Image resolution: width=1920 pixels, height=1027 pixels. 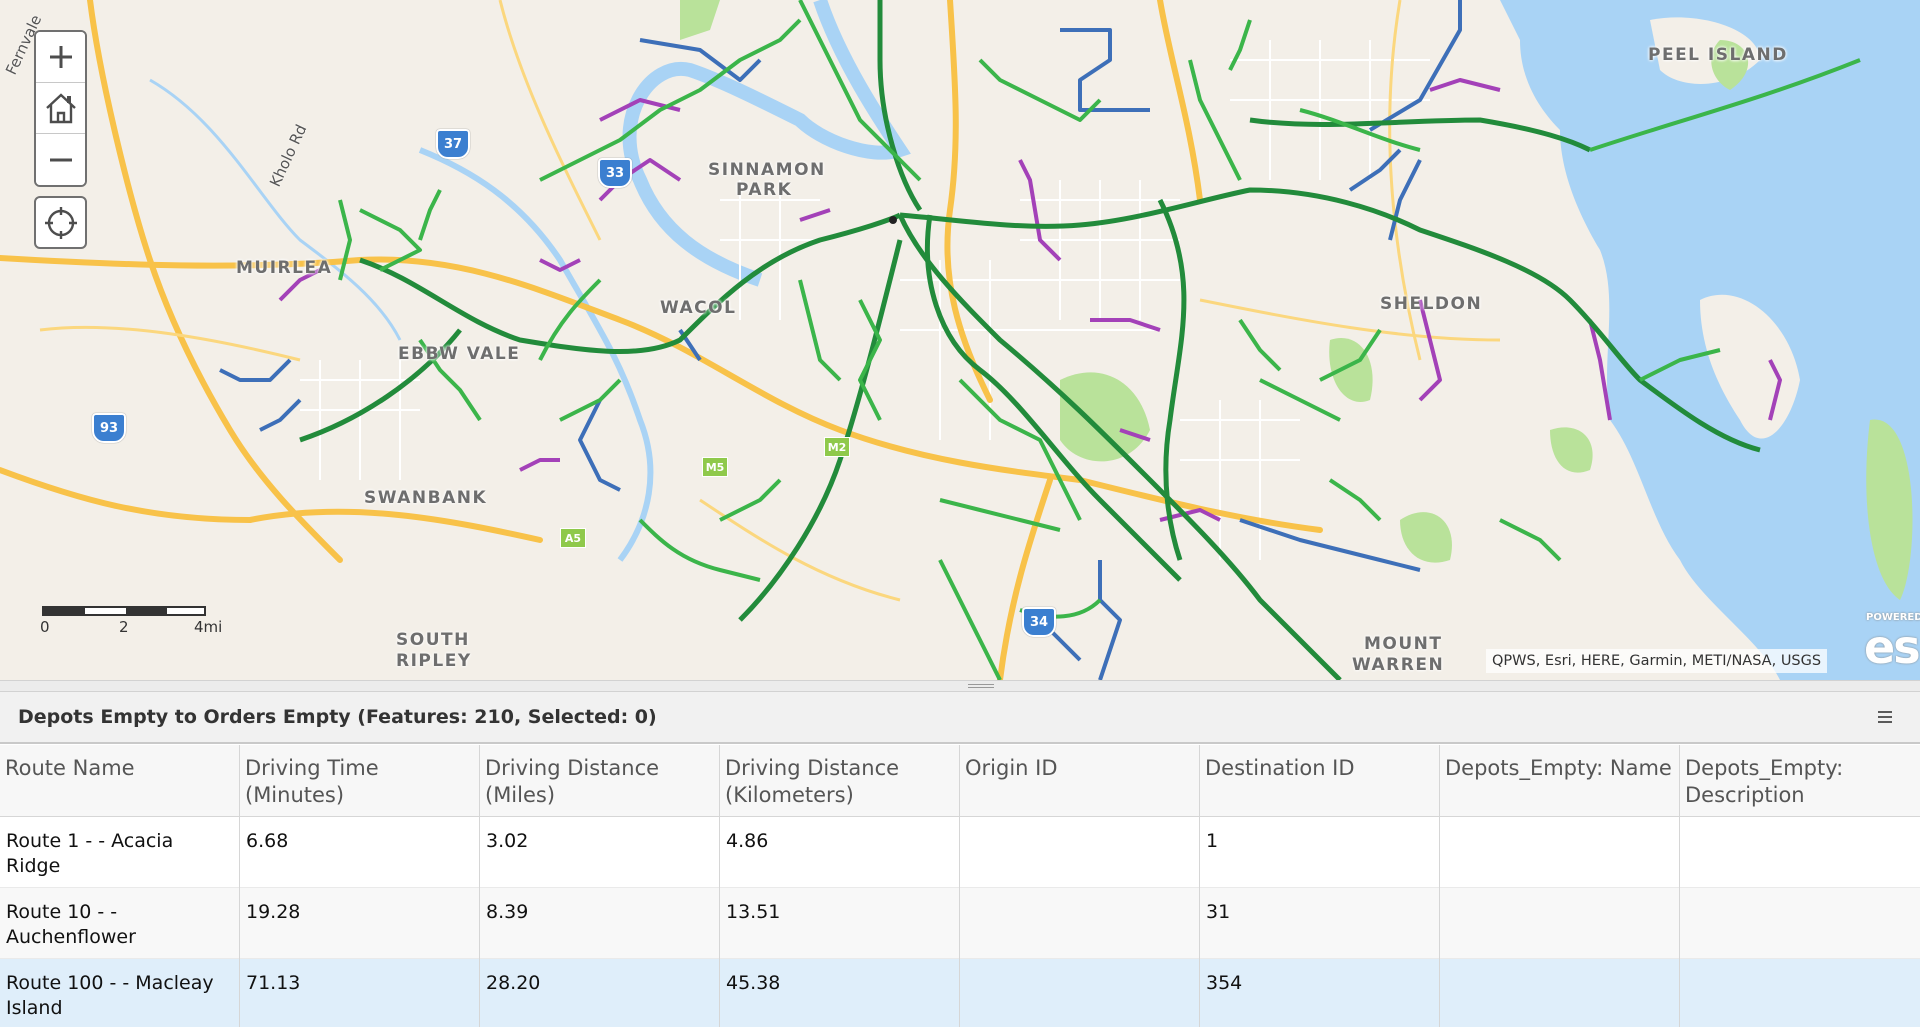 I want to click on cell-distance-km: 45.38, so click(x=840, y=993).